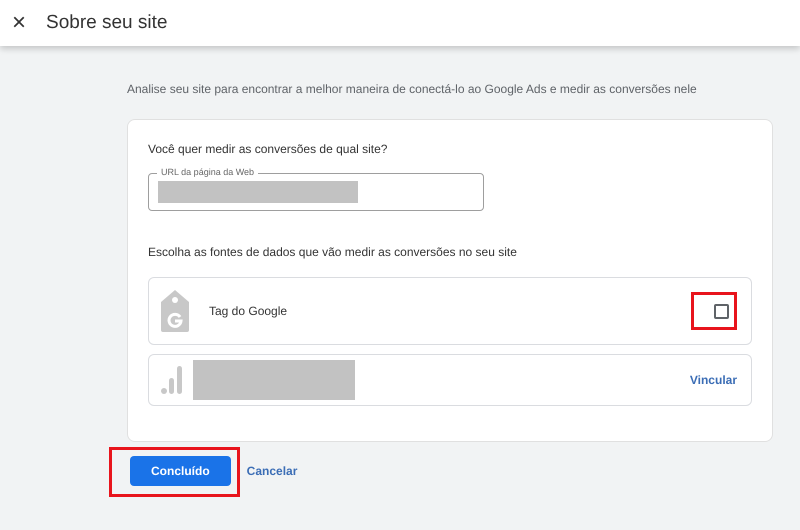  I want to click on checkbox, so click(721, 311).